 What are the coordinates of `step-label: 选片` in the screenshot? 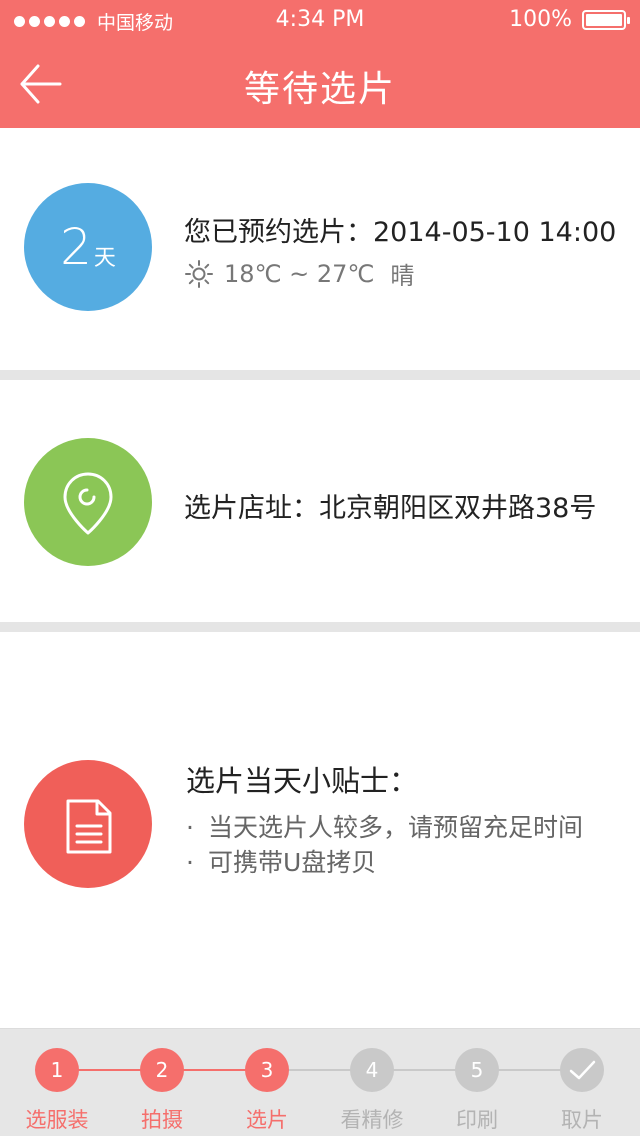 It's located at (267, 1120).